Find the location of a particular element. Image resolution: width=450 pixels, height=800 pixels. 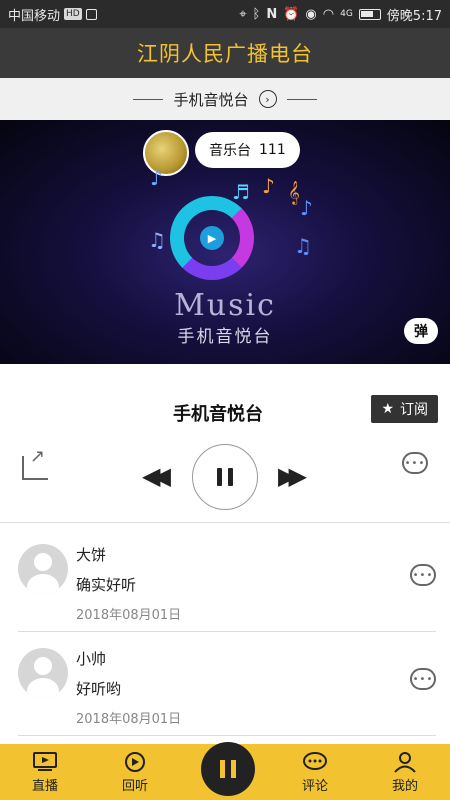

tv-icon is located at coordinates (45, 762).